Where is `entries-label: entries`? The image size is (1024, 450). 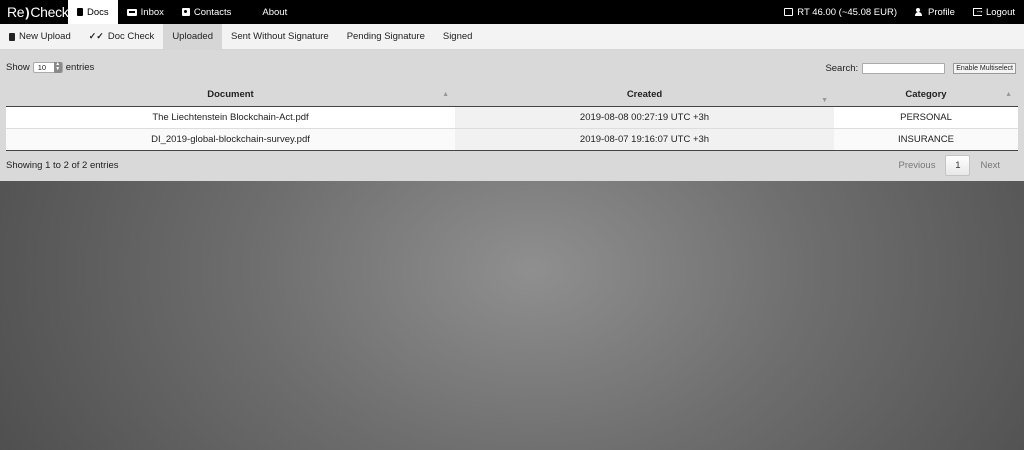
entries-label: entries is located at coordinates (80, 67).